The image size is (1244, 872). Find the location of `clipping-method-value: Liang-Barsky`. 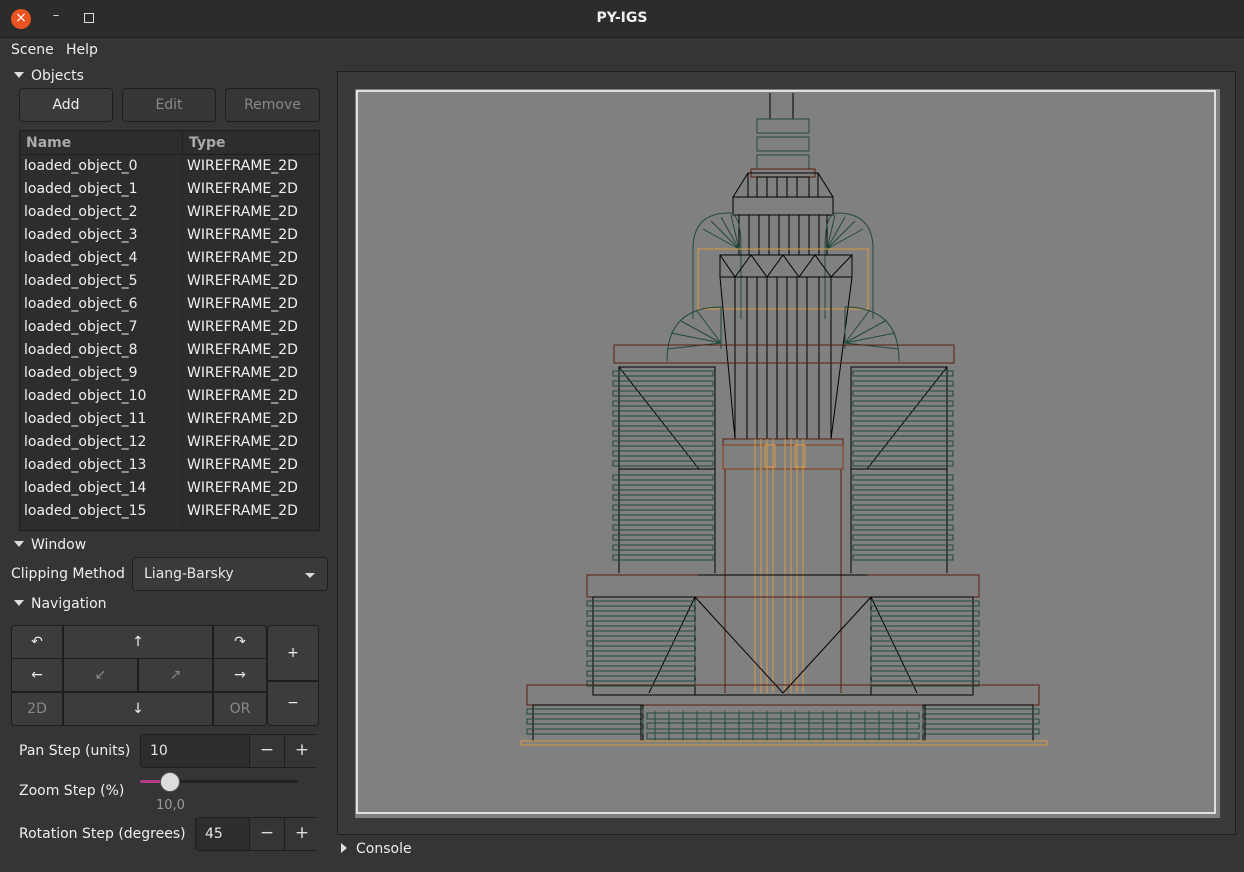

clipping-method-value: Liang-Barsky is located at coordinates (189, 574).